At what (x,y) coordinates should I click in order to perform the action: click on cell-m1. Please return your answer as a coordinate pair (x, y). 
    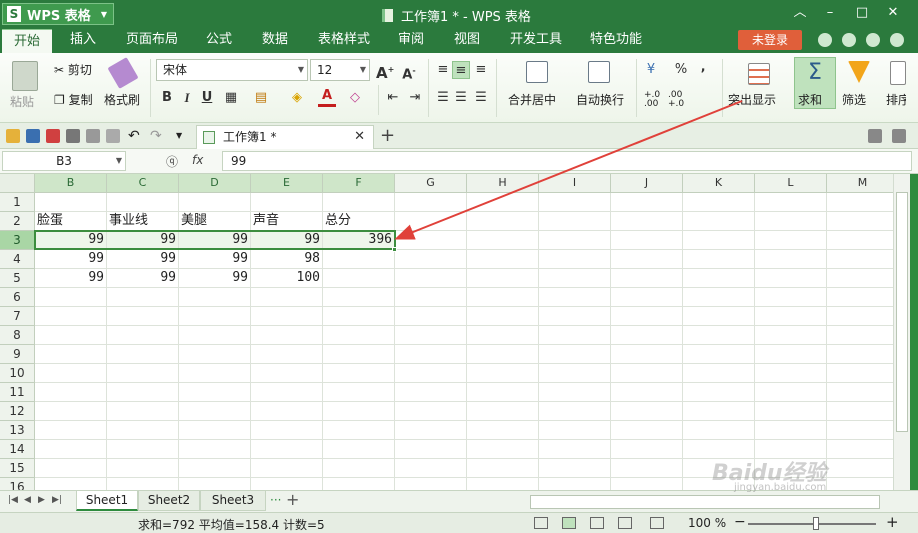
    Looking at the image, I should click on (860, 202).